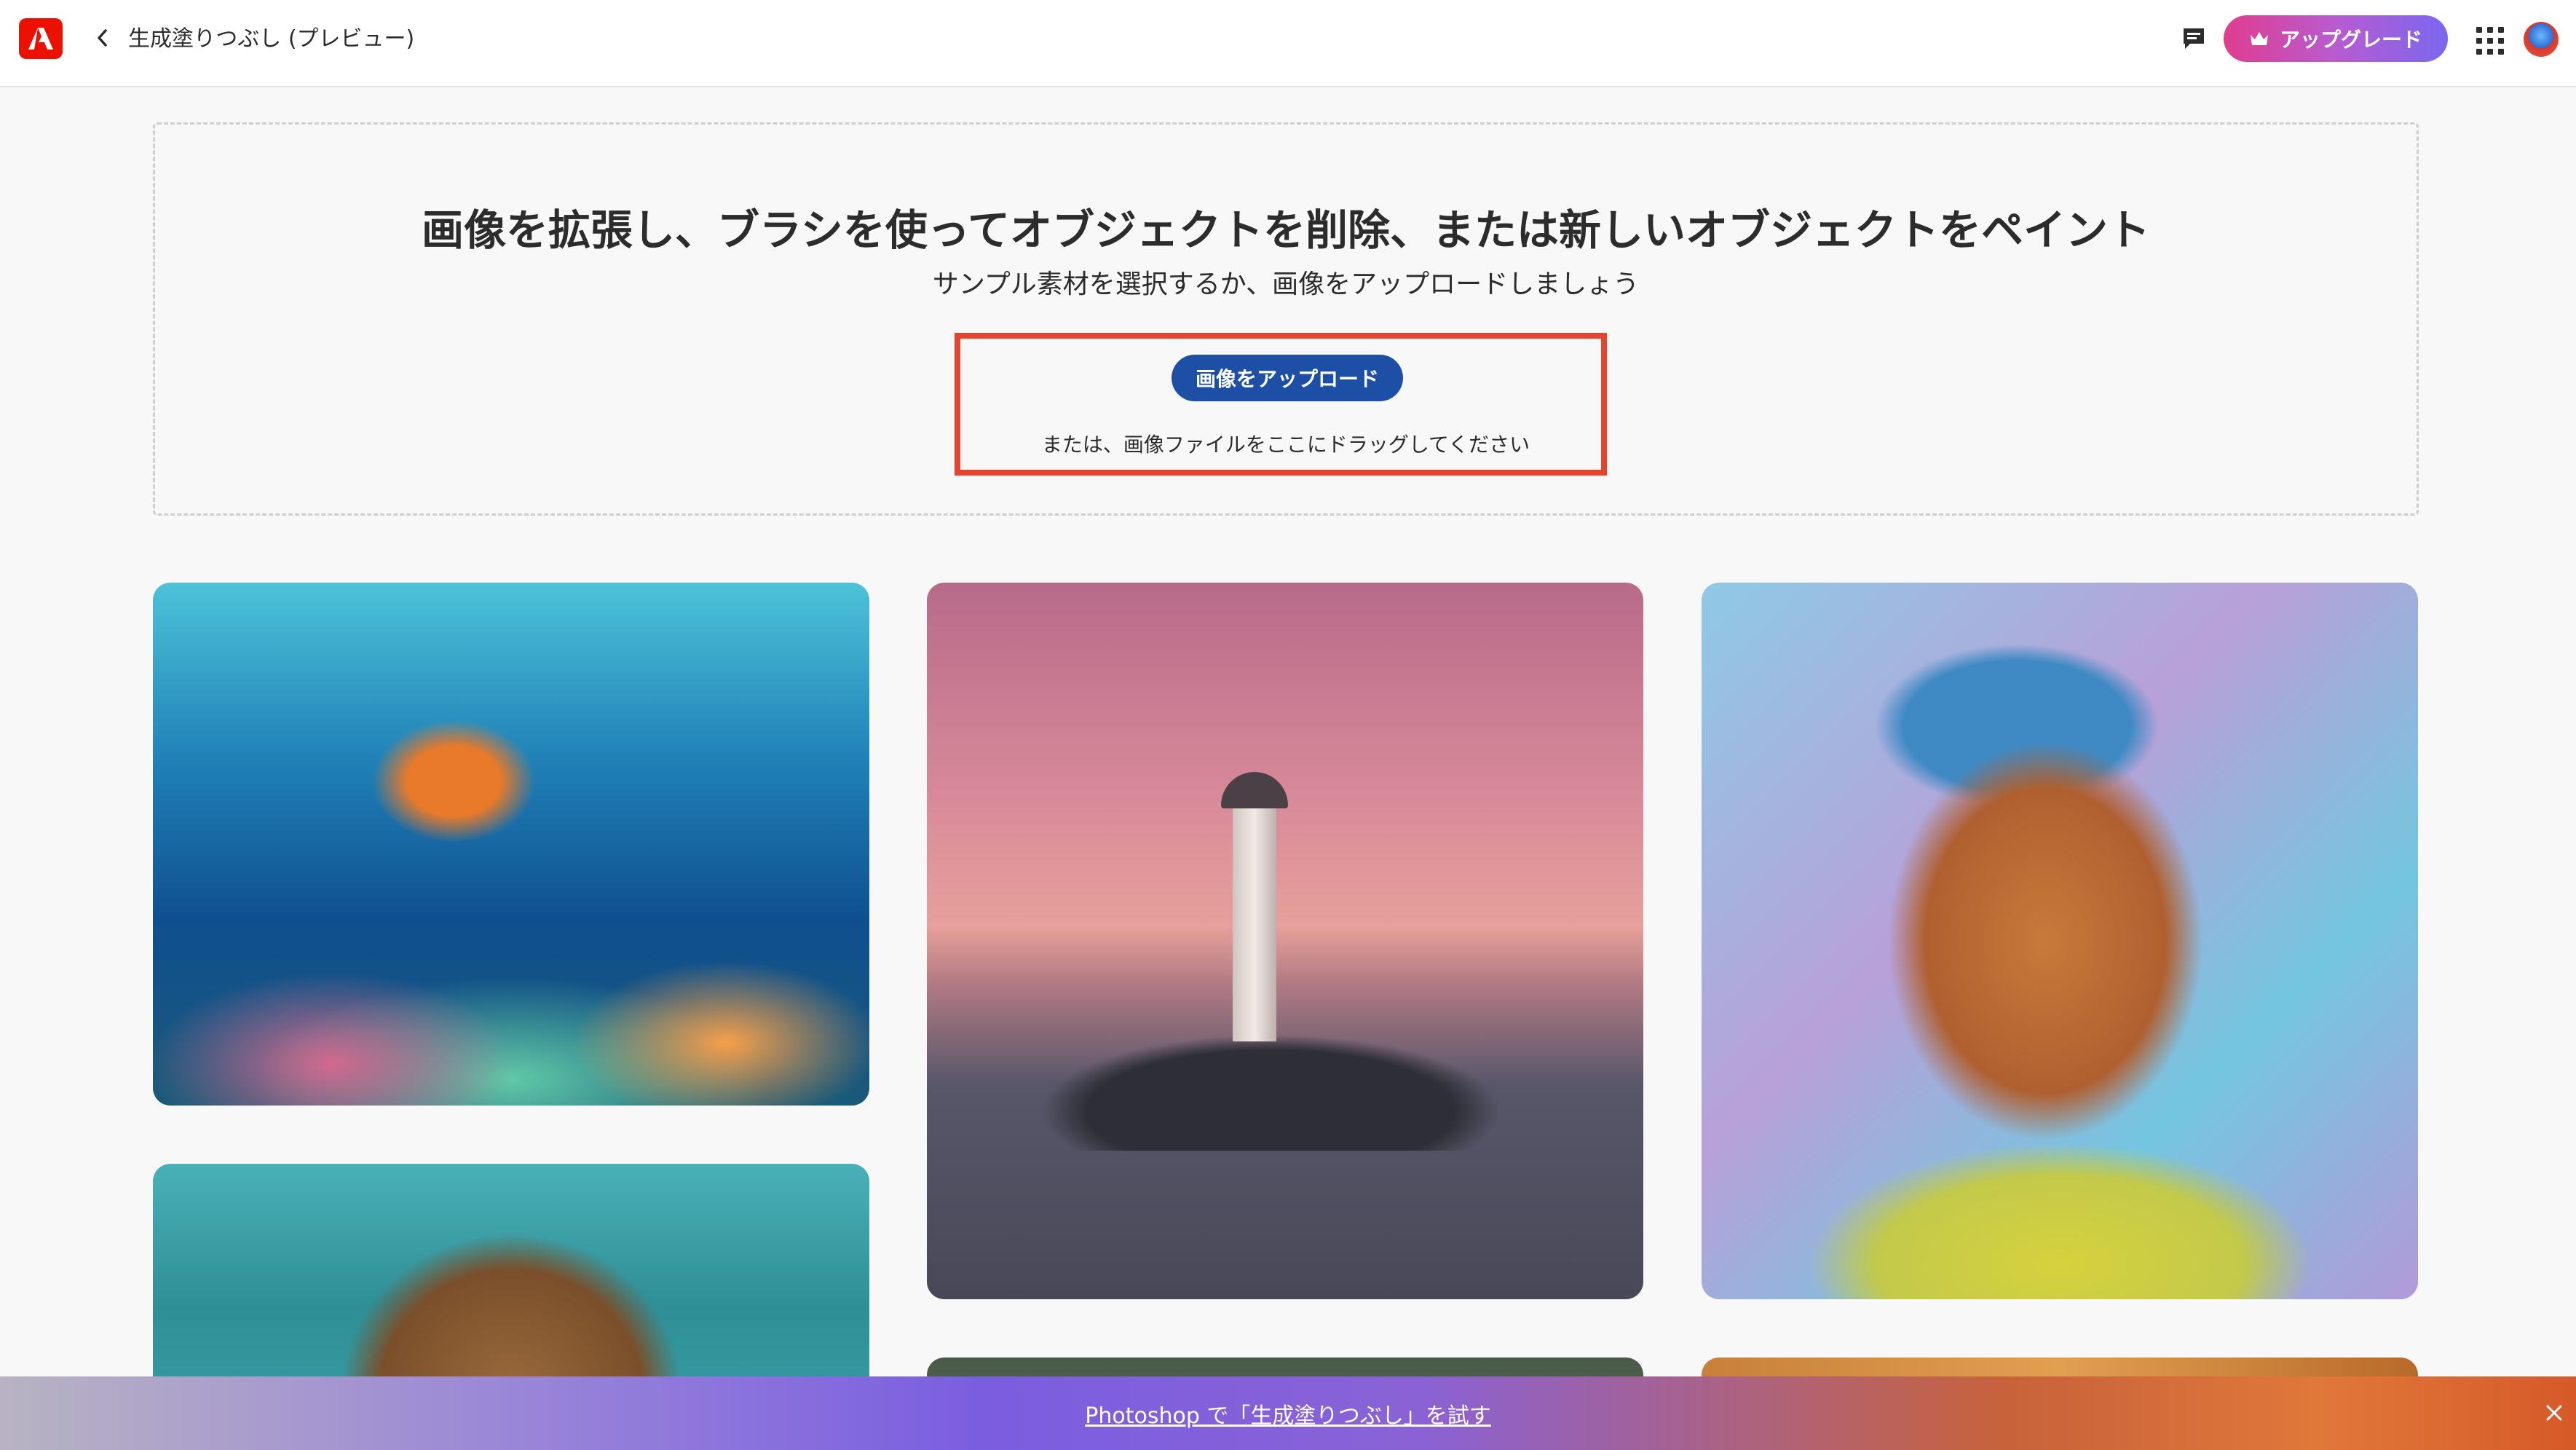 Image resolution: width=2576 pixels, height=1450 pixels. Describe the element at coordinates (2489, 40) in the screenshot. I see `apps-grid-icon` at that location.